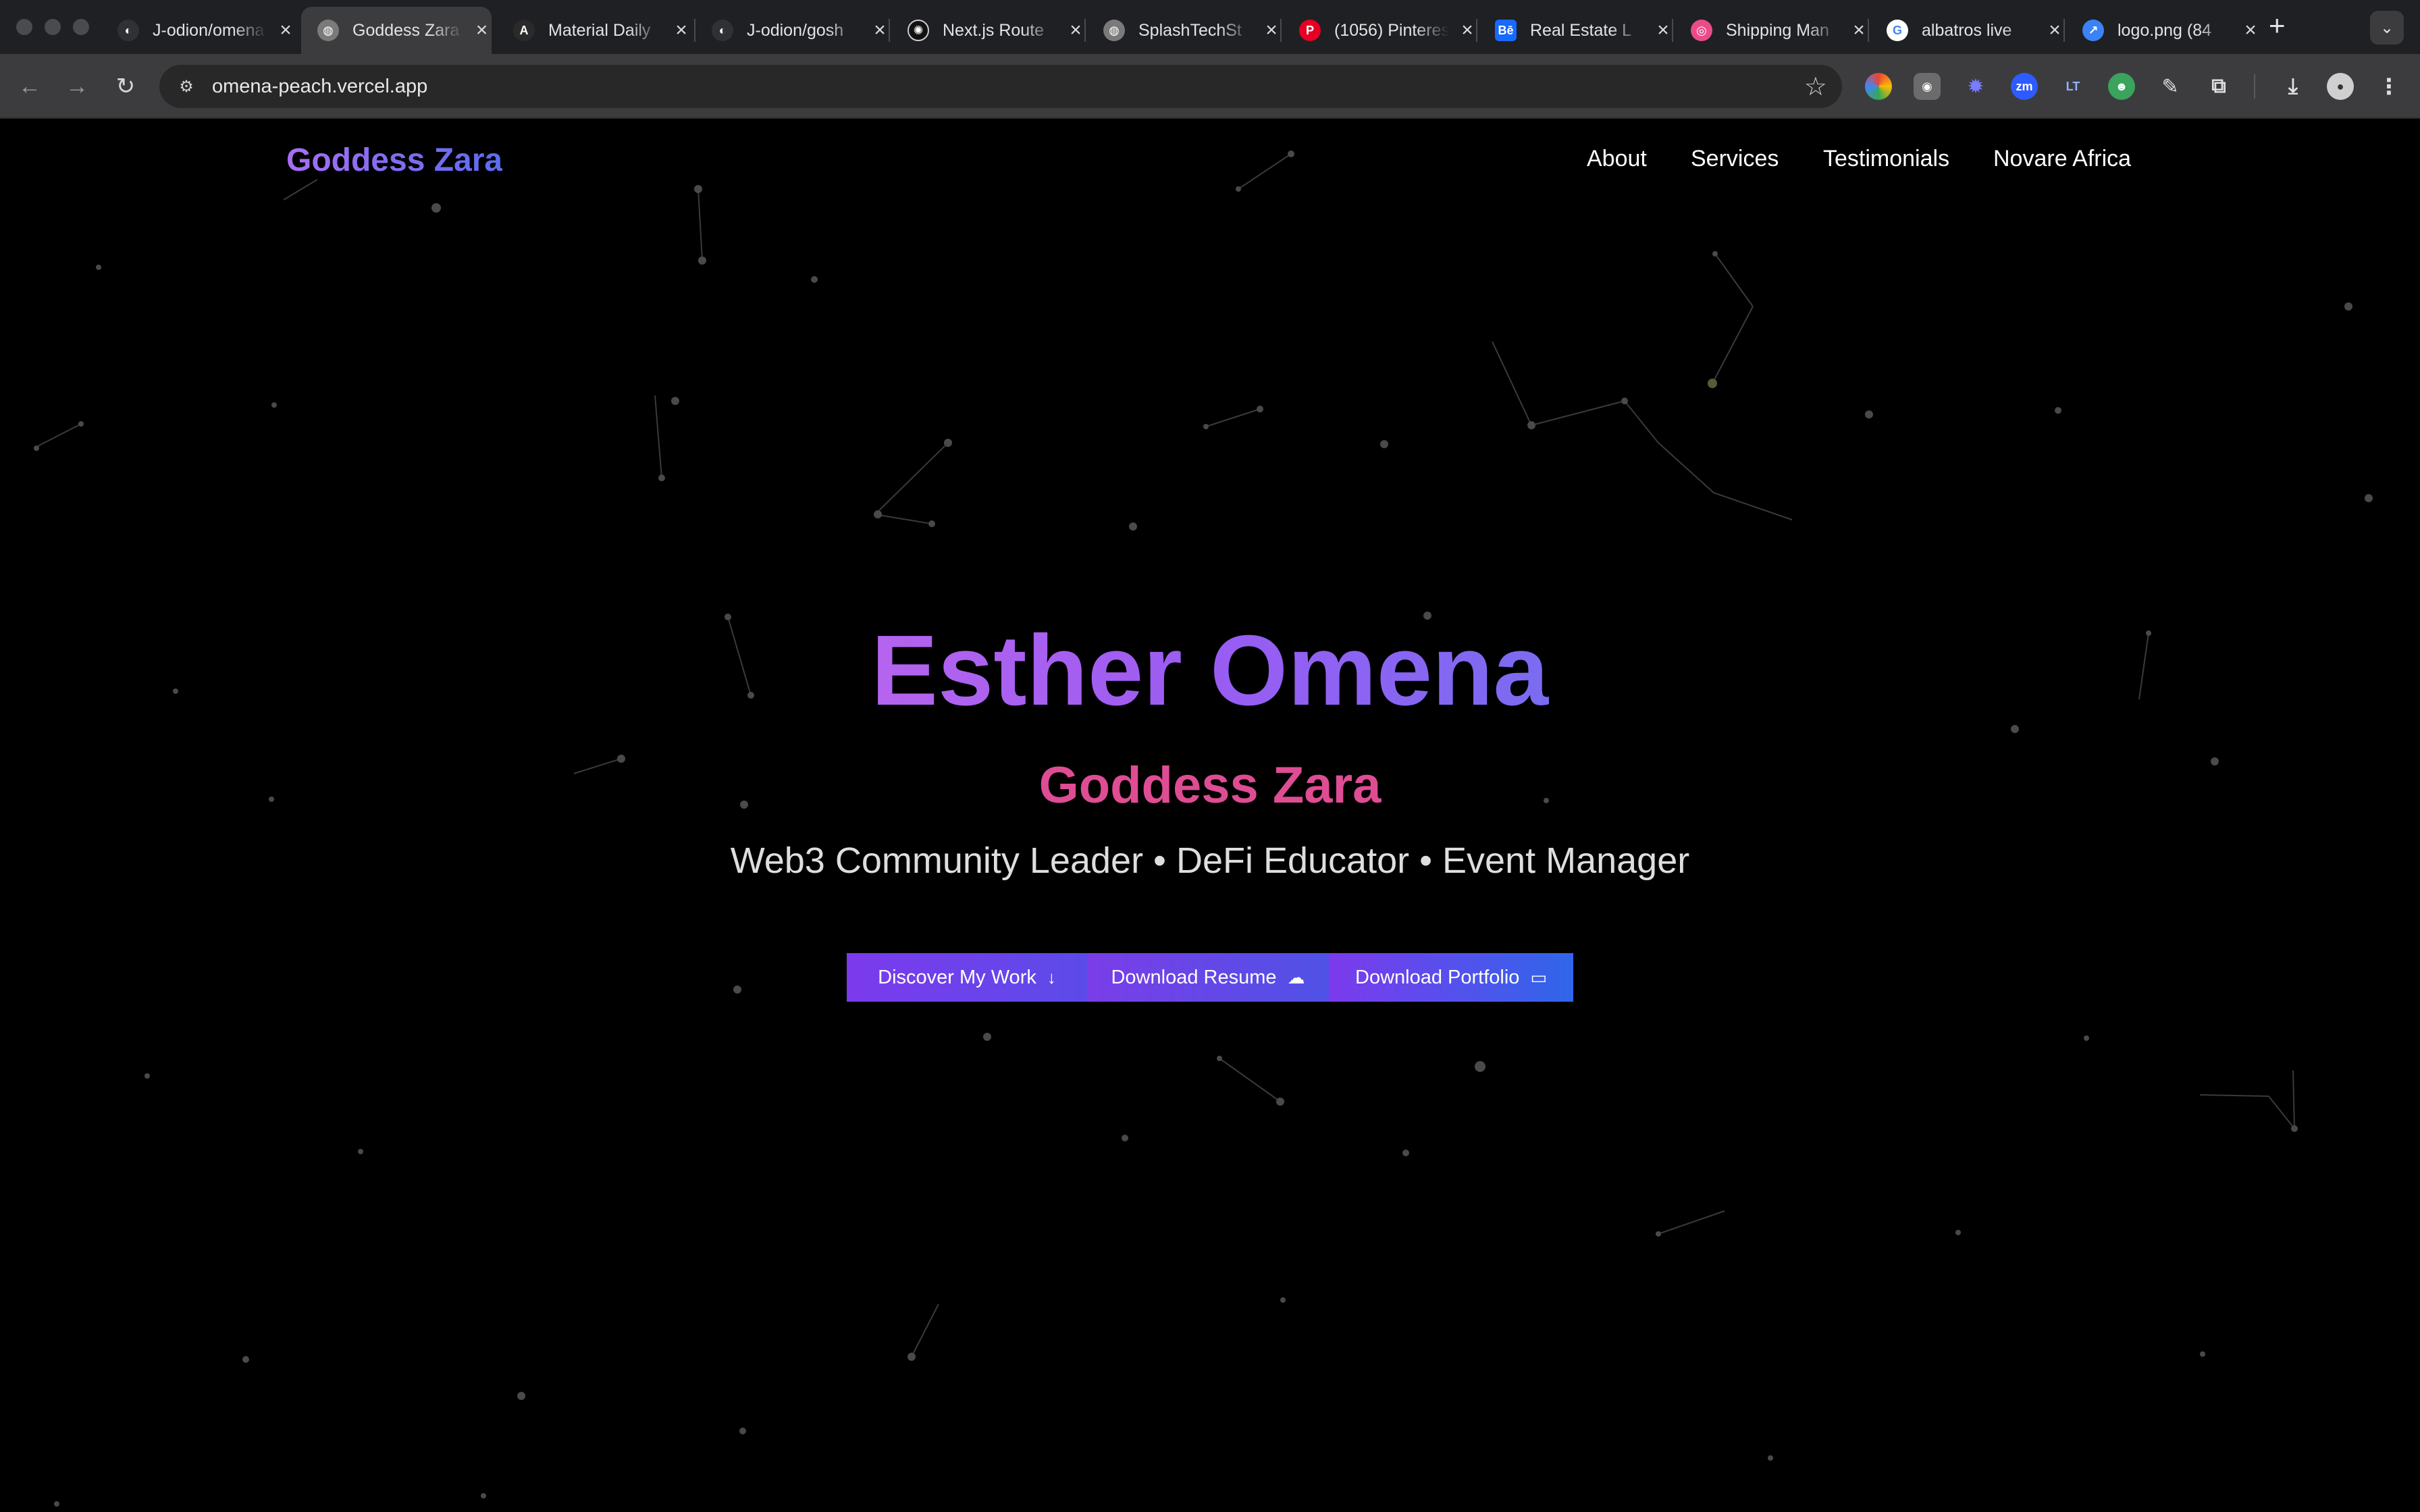  I want to click on browser-tab: Bē Real Estate L ×, so click(1577, 30).